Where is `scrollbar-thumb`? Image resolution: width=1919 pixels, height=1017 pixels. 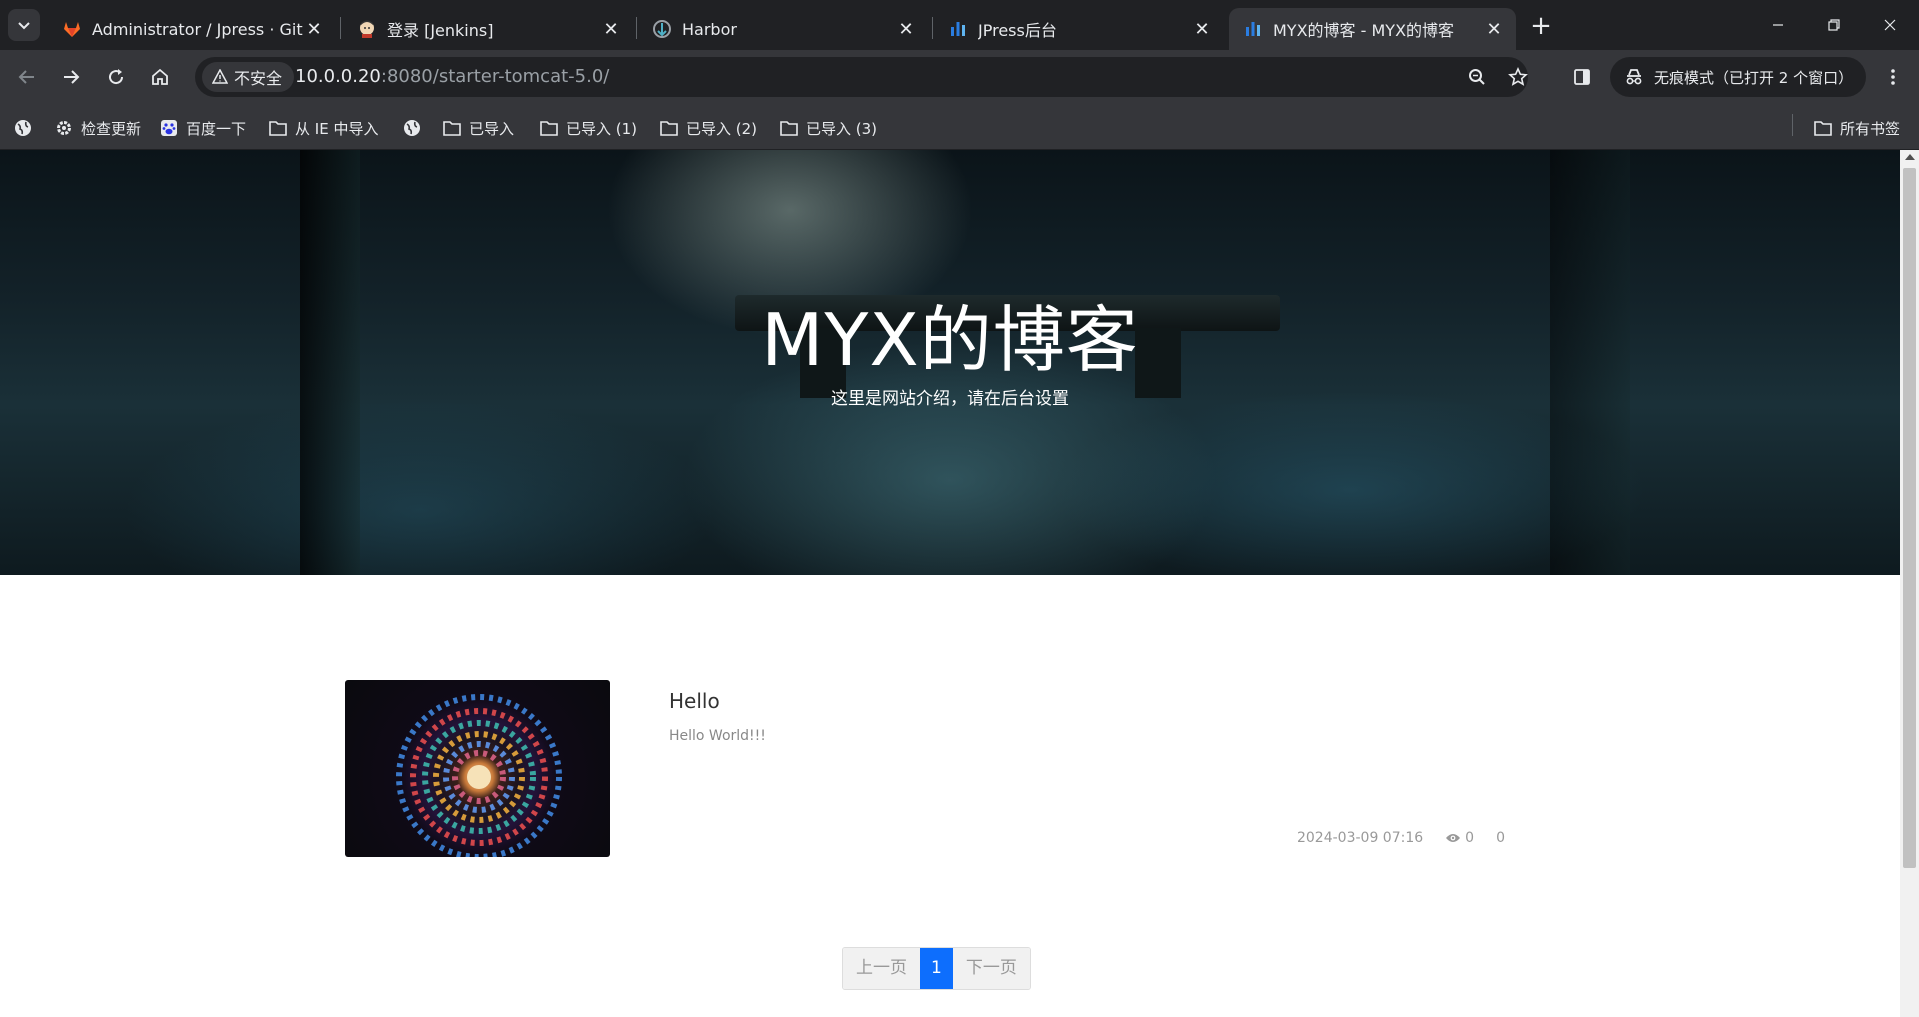 scrollbar-thumb is located at coordinates (1909, 518).